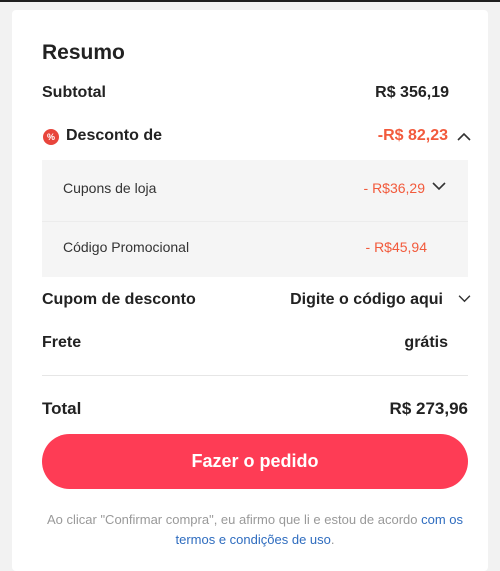 The width and height of the screenshot is (500, 571). I want to click on chevron-up-icon, so click(464, 137).